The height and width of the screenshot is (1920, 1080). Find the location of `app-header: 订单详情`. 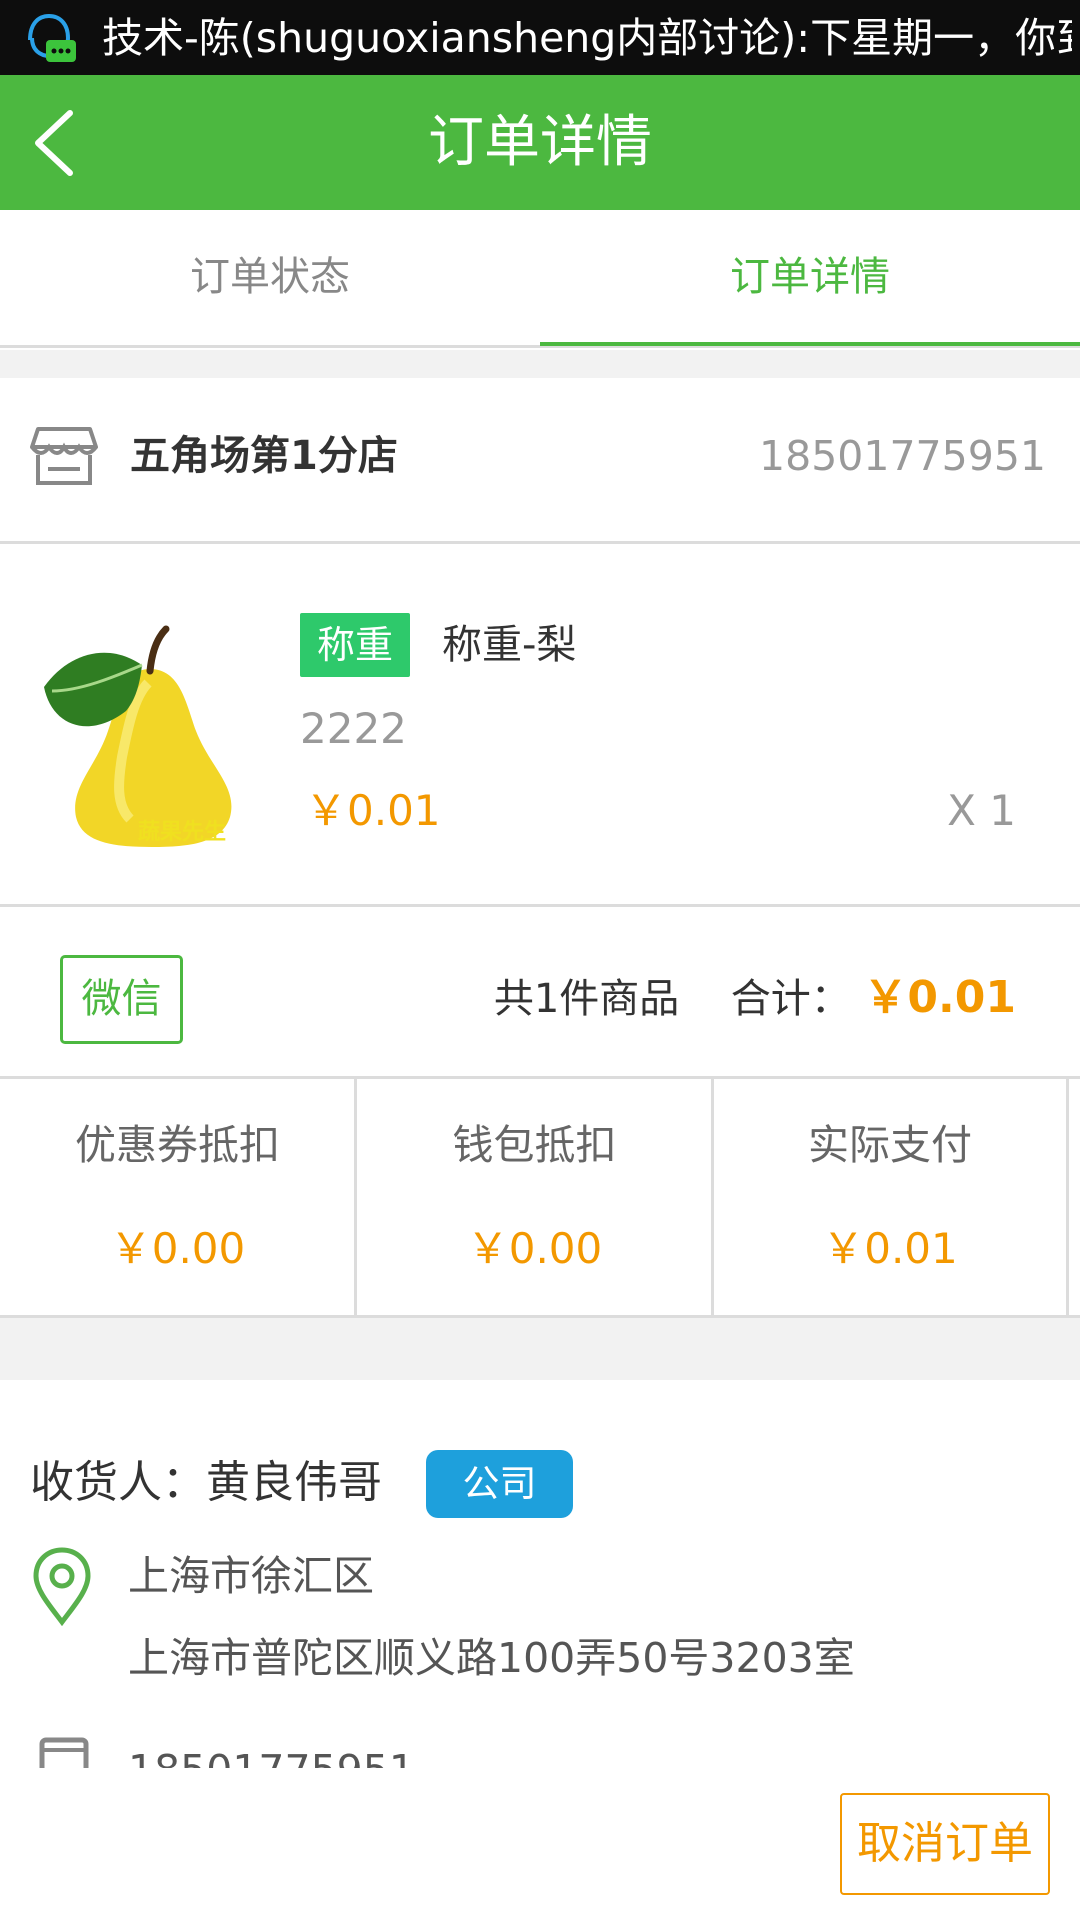

app-header: 订单详情 is located at coordinates (540, 142).